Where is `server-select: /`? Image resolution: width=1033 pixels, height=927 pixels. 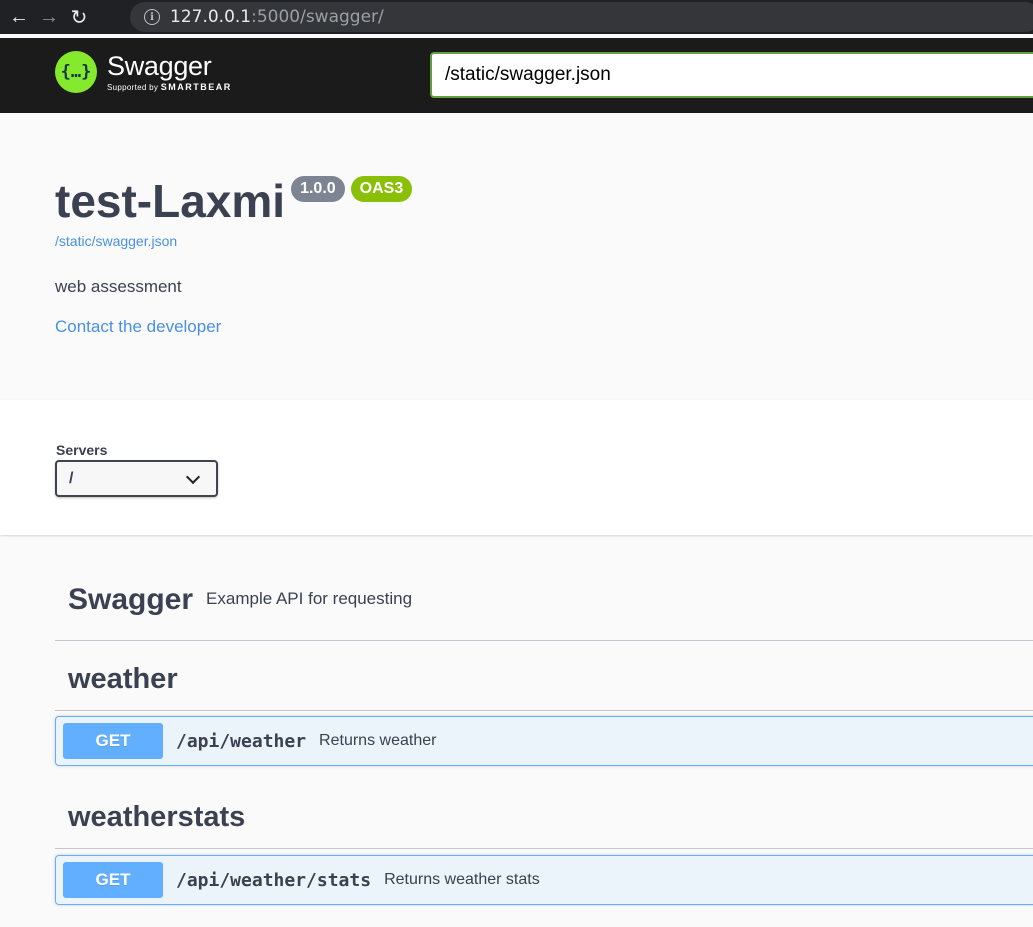
server-select: / is located at coordinates (136, 478).